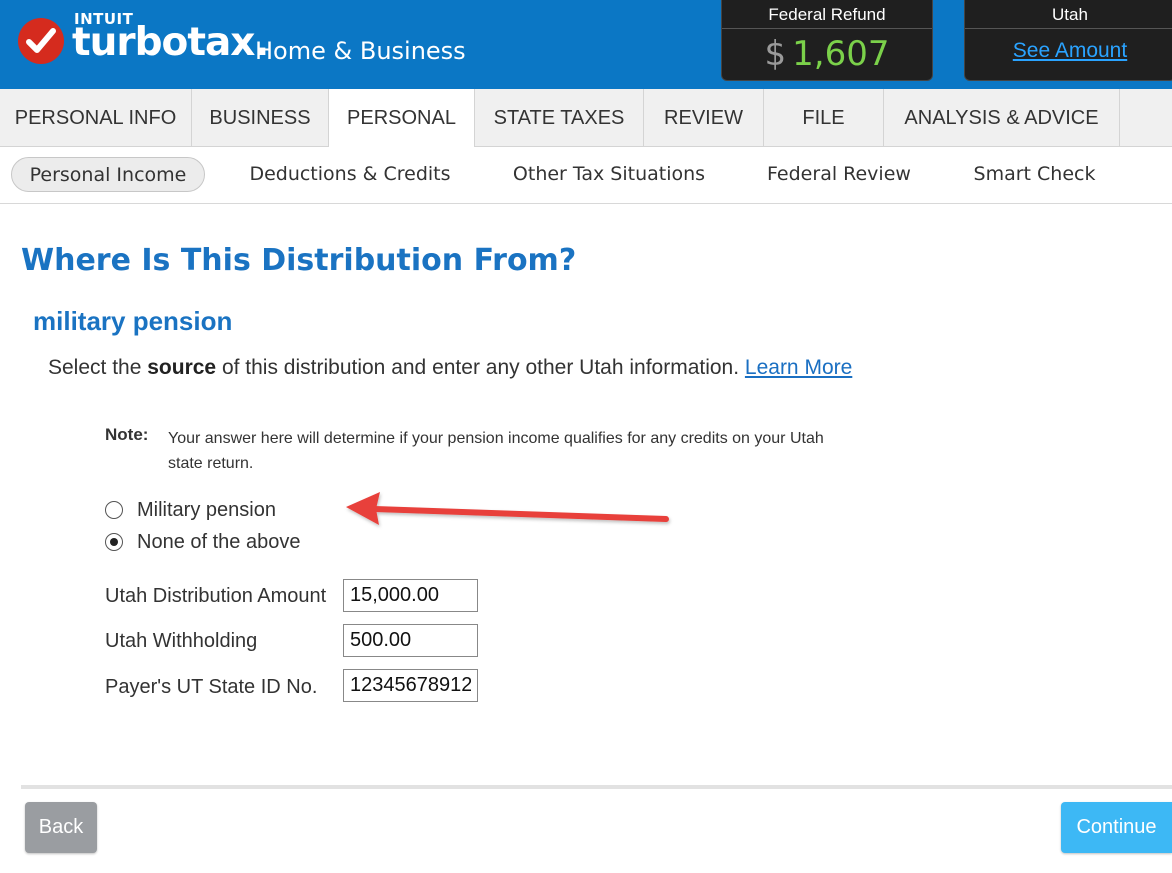  I want to click on federal-refund-meter: Federal Refund $1,607, so click(827, 40).